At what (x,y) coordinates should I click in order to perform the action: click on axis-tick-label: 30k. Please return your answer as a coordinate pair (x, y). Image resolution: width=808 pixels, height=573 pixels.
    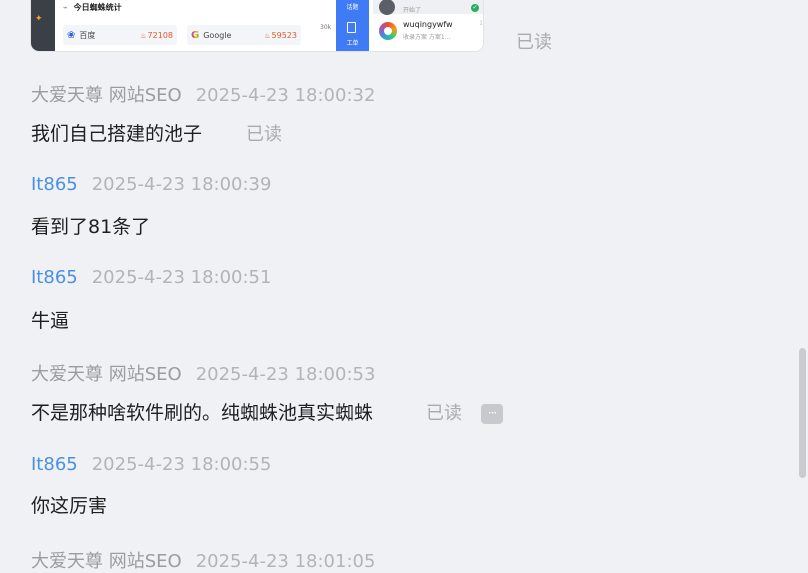
    Looking at the image, I should click on (326, 27).